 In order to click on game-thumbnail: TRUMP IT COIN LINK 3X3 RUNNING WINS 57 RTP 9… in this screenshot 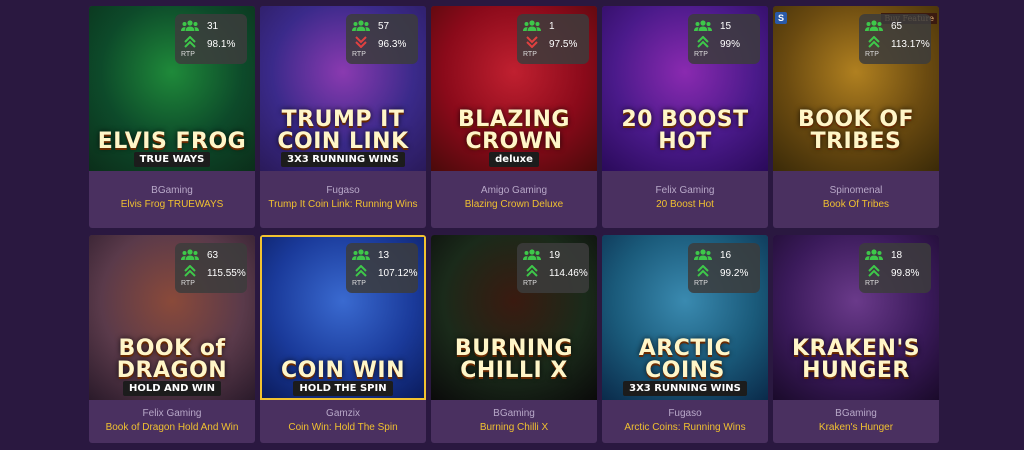, I will do `click(343, 88)`.